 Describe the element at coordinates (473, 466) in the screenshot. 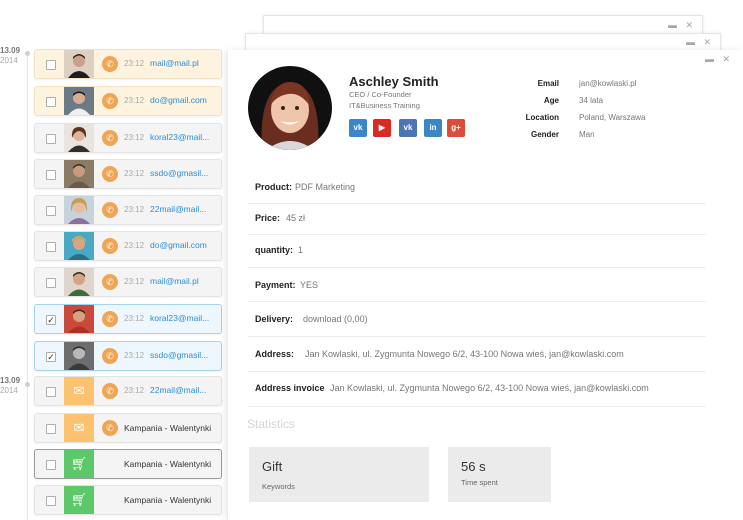

I see `stat-value: 56 s` at that location.